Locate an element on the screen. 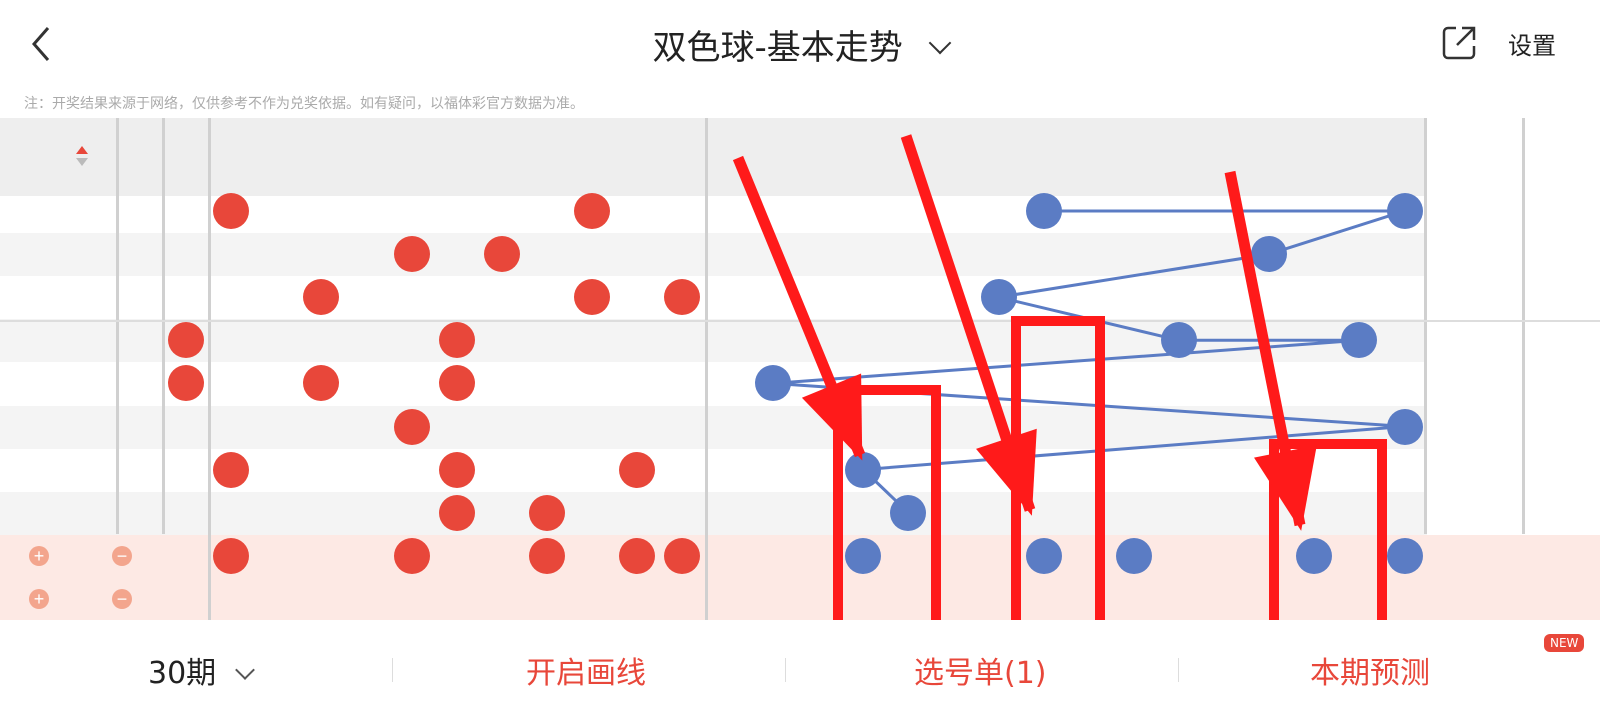 This screenshot has height=720, width=1600. periods-label: 30期 is located at coordinates (182, 673).